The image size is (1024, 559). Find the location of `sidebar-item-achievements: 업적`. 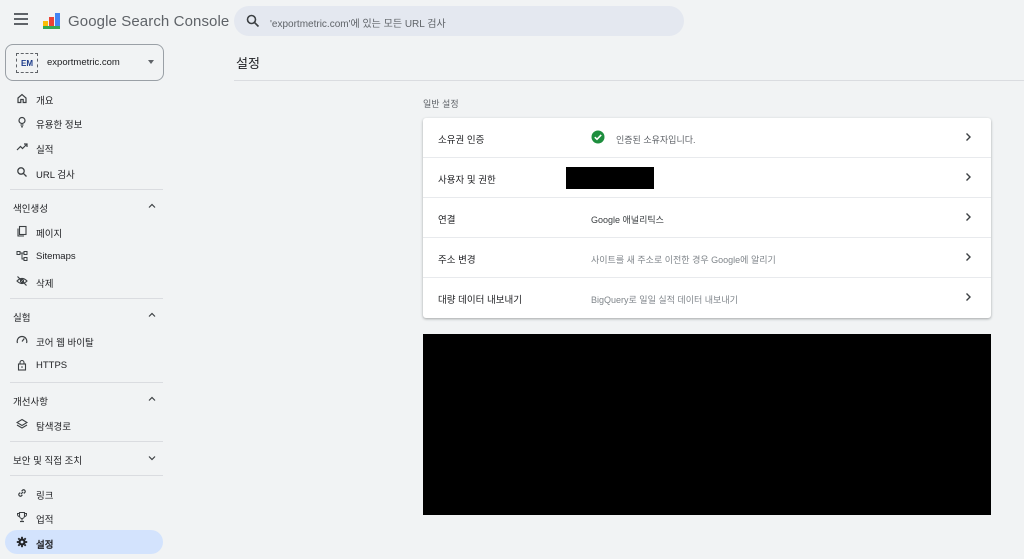

sidebar-item-achievements: 업적 is located at coordinates (84, 517).